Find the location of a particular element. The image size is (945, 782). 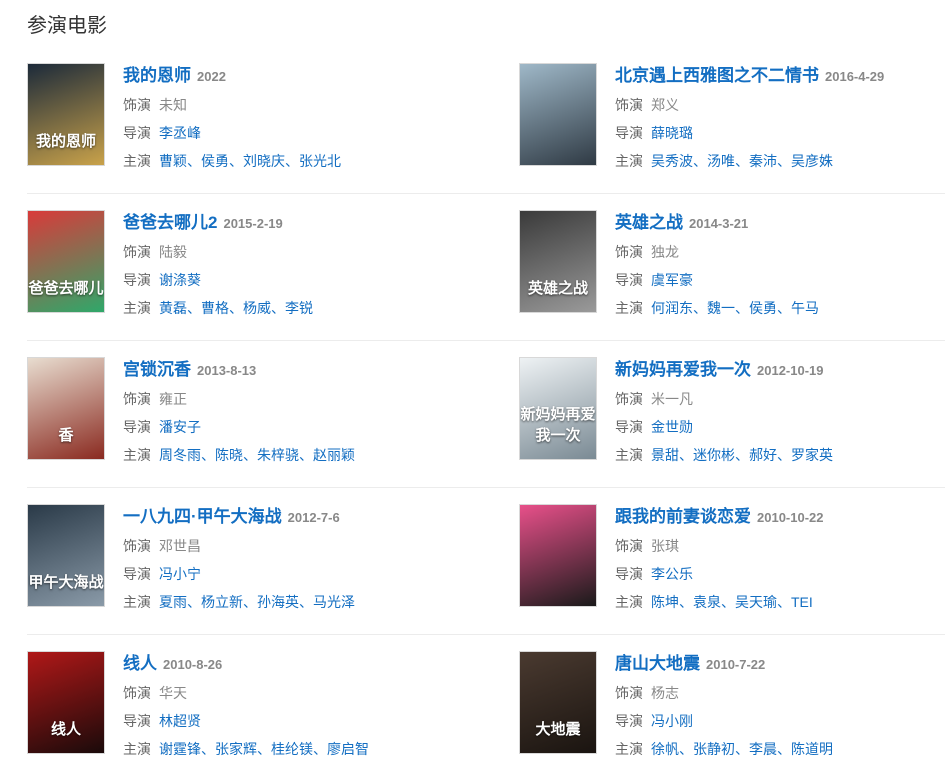

cast-member-link: 刘晓庆 is located at coordinates (264, 161).